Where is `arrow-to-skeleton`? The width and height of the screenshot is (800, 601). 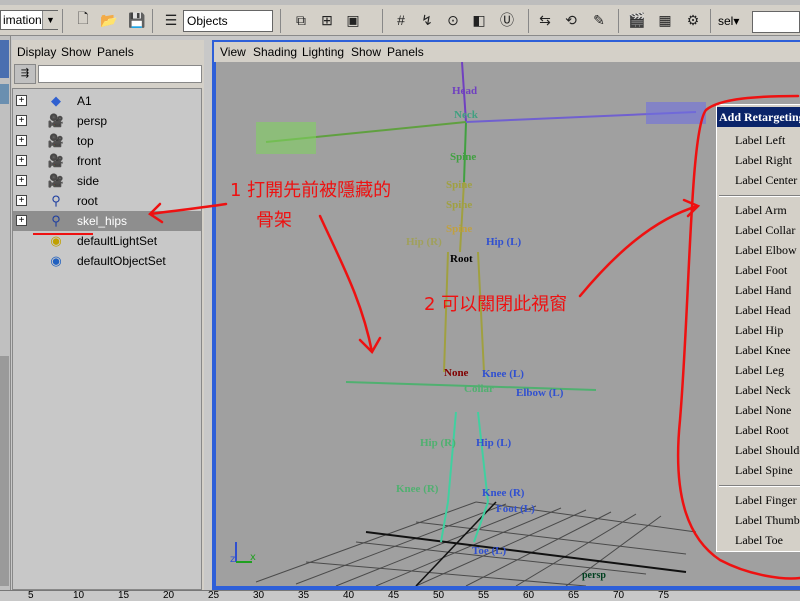
arrow-to-skeleton is located at coordinates (350, 284).